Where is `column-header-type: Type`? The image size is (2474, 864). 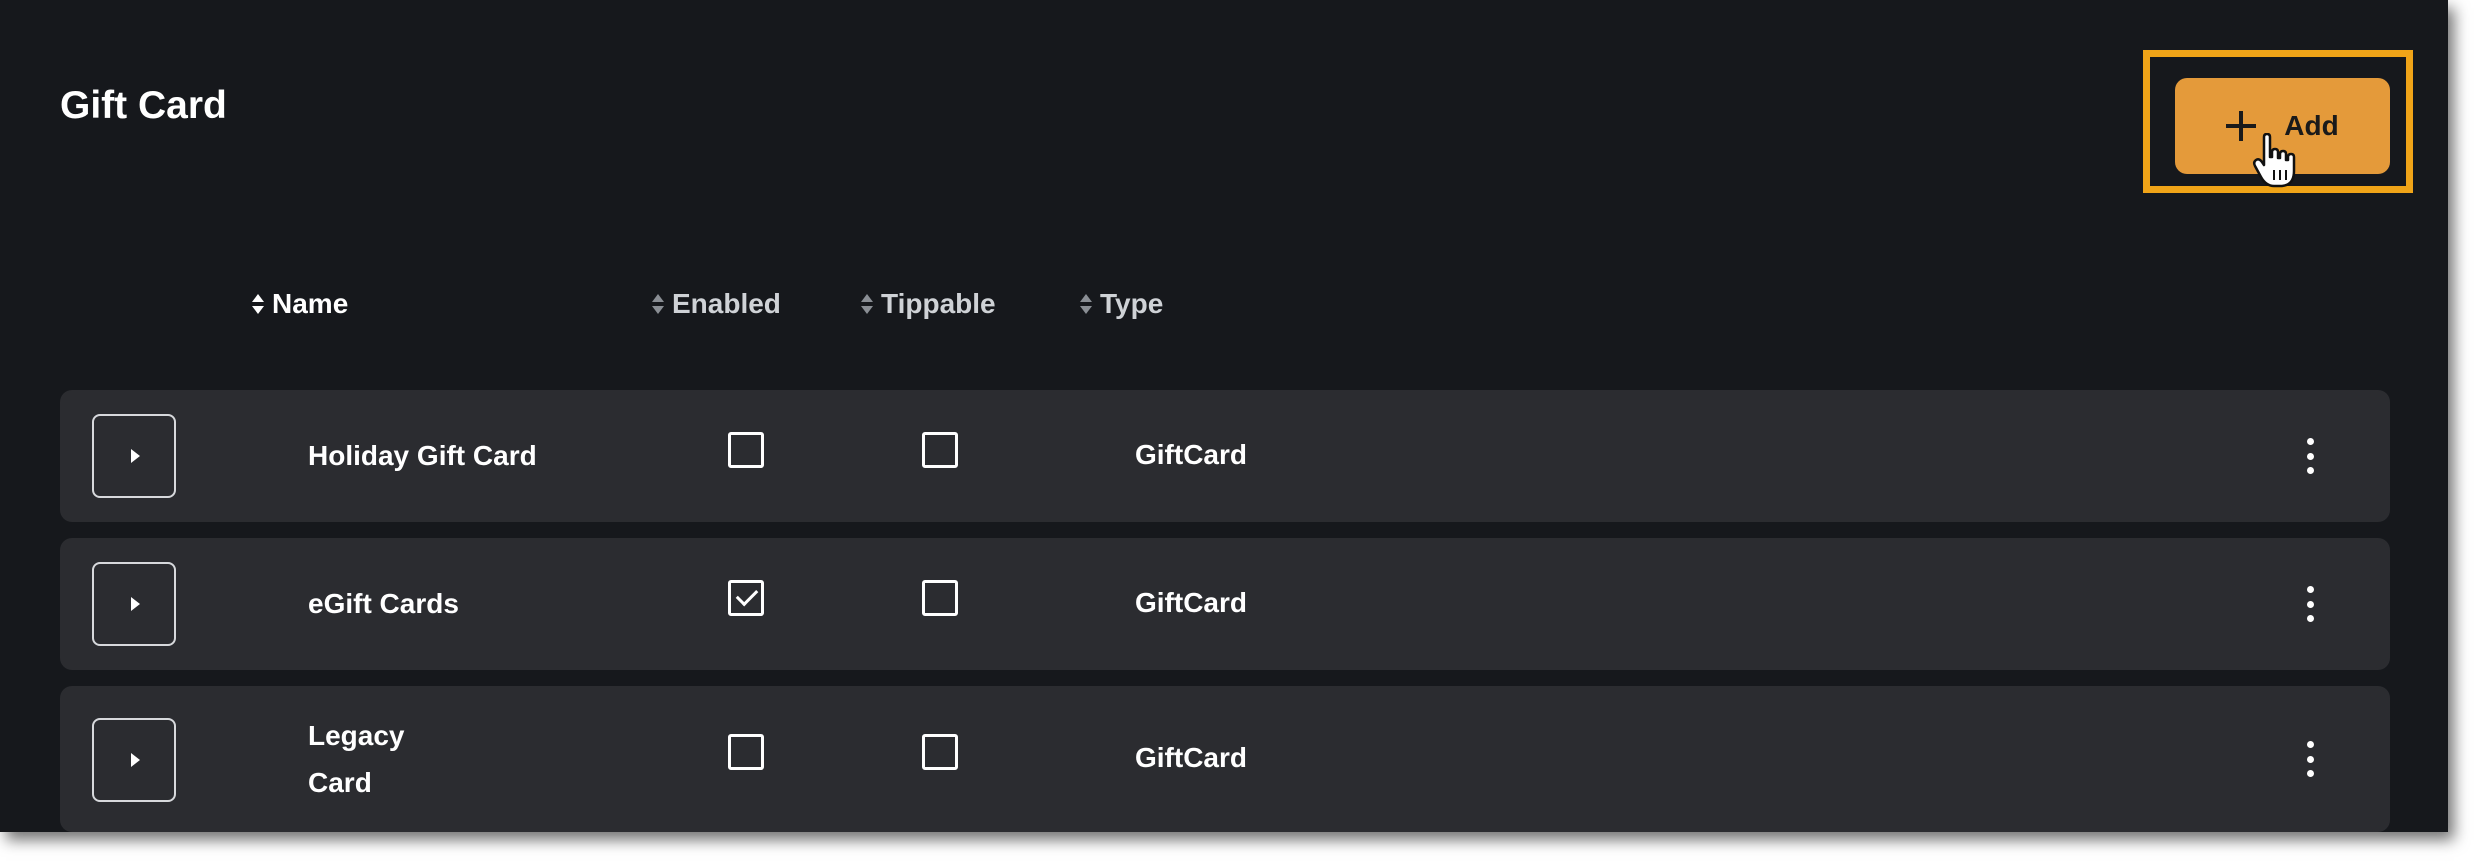
column-header-type: Type is located at coordinates (1121, 304).